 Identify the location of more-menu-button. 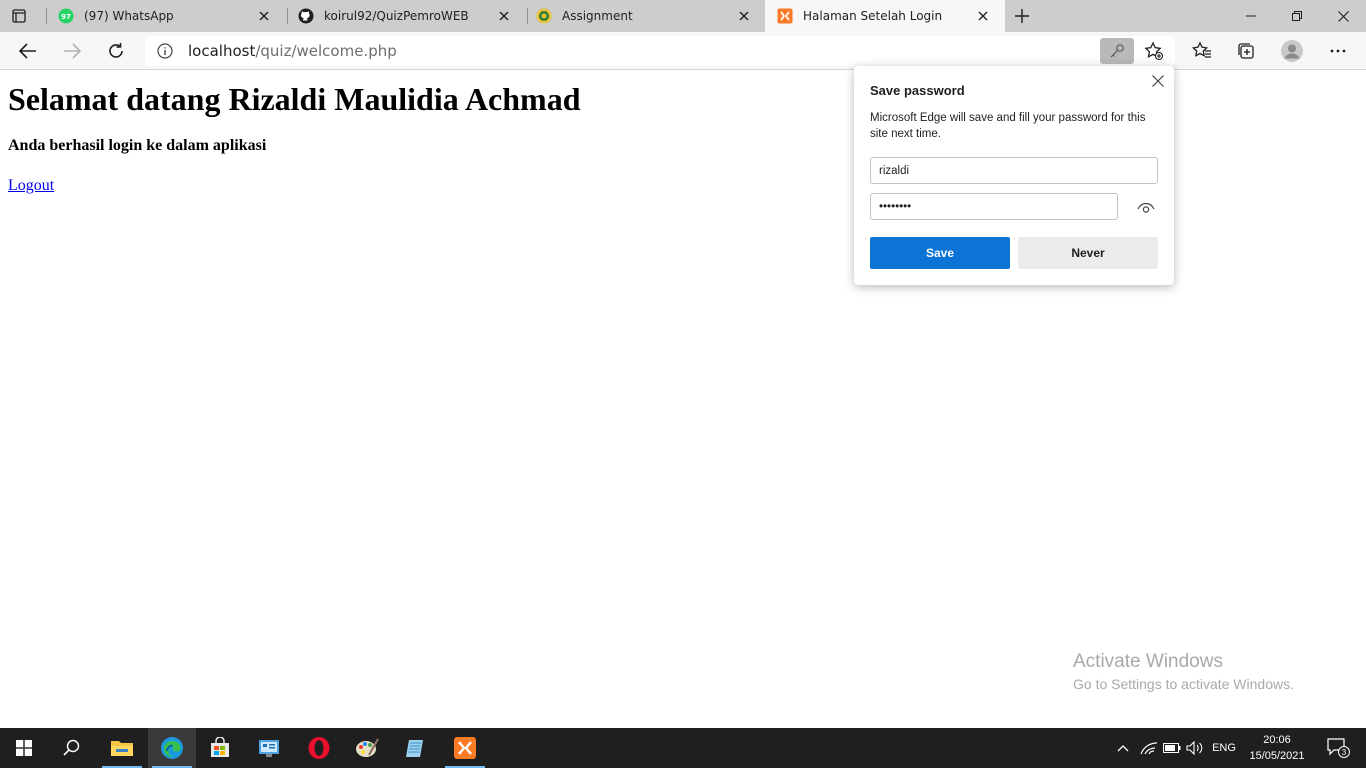
(1338, 51).